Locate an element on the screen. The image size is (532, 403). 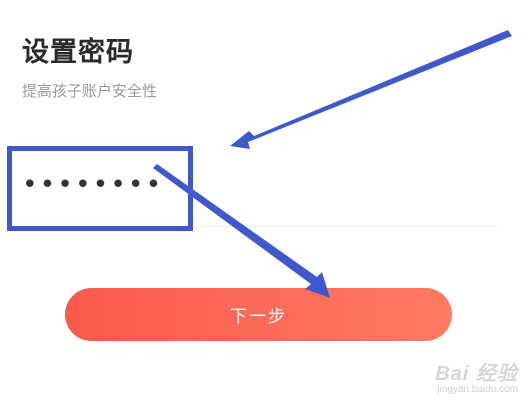
watermark-logo: Bai 经验 is located at coordinates (476, 374).